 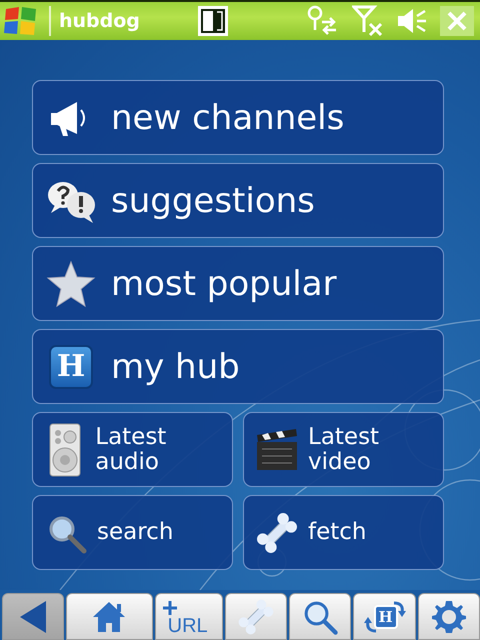 What do you see at coordinates (320, 616) in the screenshot?
I see `search-button` at bounding box center [320, 616].